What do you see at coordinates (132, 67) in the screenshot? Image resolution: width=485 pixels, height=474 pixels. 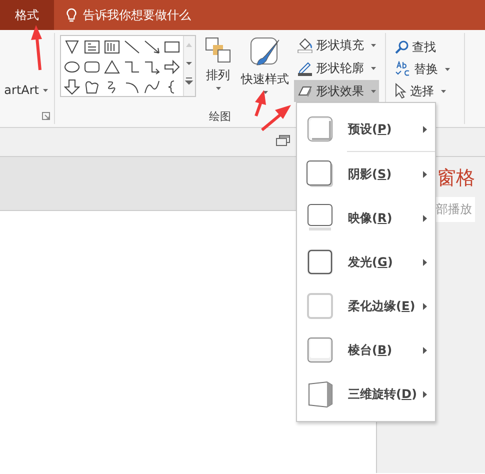 I see `elbow-connector-icon` at bounding box center [132, 67].